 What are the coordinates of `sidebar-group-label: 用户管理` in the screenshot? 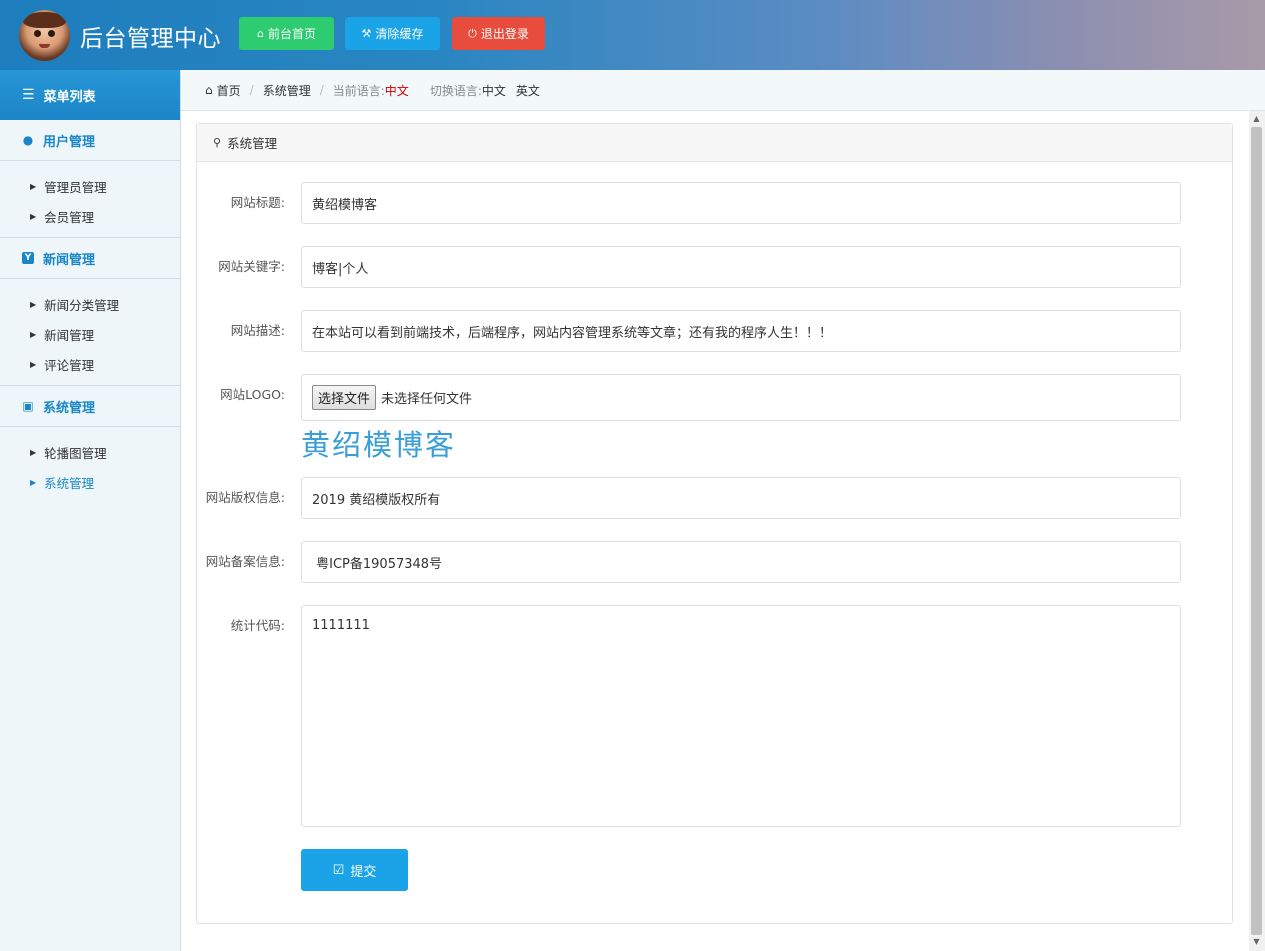 It's located at (69, 142).